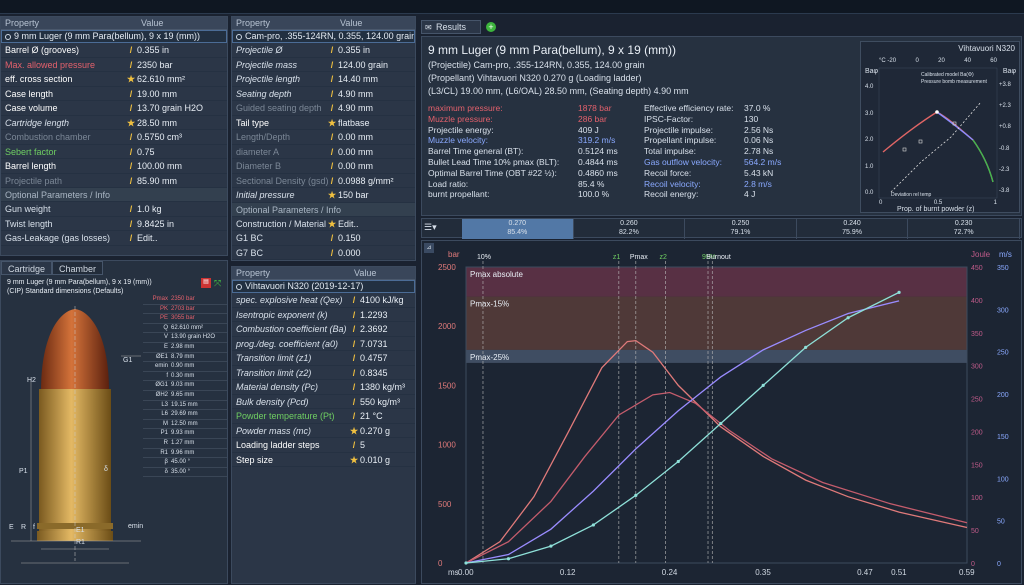 This screenshot has height=585, width=1024. Describe the element at coordinates (169, 108) in the screenshot. I see `property-value: 13.70 grain H2O` at that location.